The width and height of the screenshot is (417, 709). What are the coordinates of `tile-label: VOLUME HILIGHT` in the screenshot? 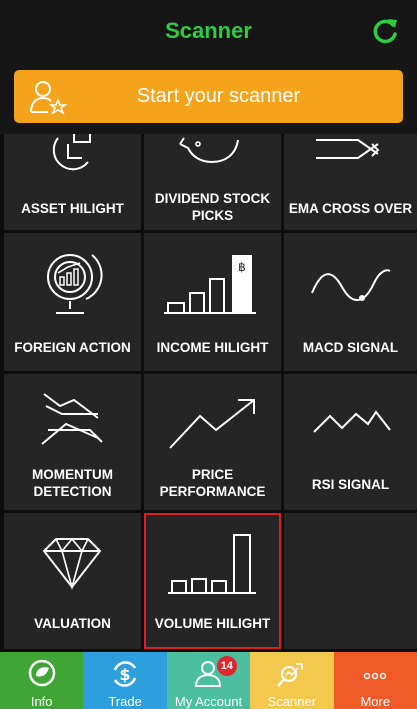 It's located at (212, 623).